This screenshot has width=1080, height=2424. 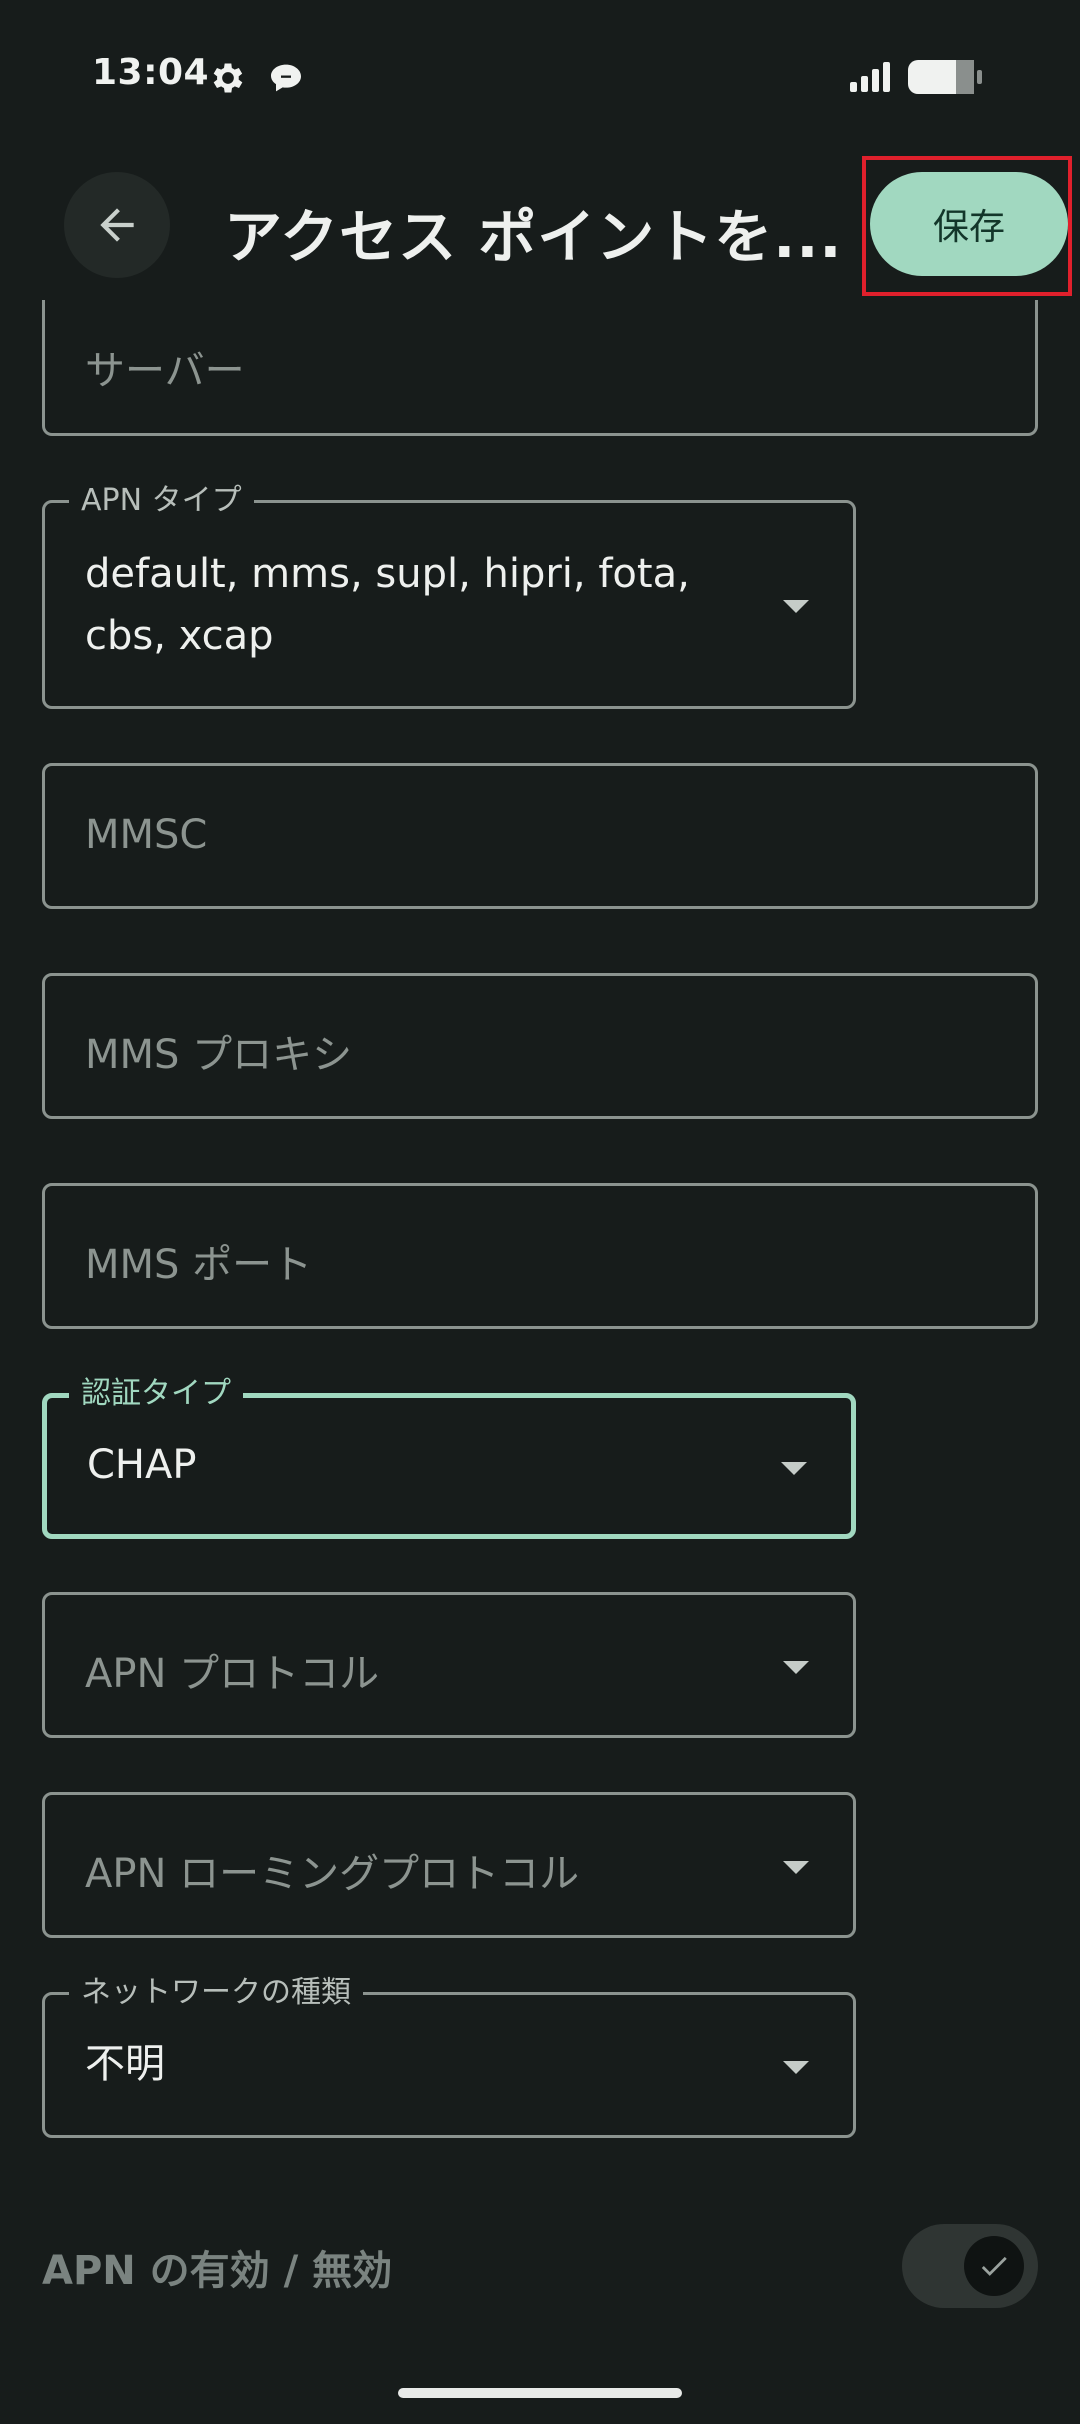 What do you see at coordinates (449, 1456) in the screenshot?
I see `auth-type-dropdown: 認証タイプ CHAP` at bounding box center [449, 1456].